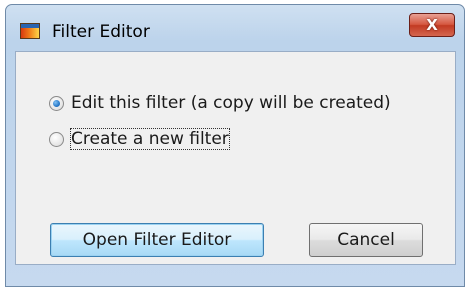 The image size is (470, 291). What do you see at coordinates (30, 31) in the screenshot?
I see `app-icon` at bounding box center [30, 31].